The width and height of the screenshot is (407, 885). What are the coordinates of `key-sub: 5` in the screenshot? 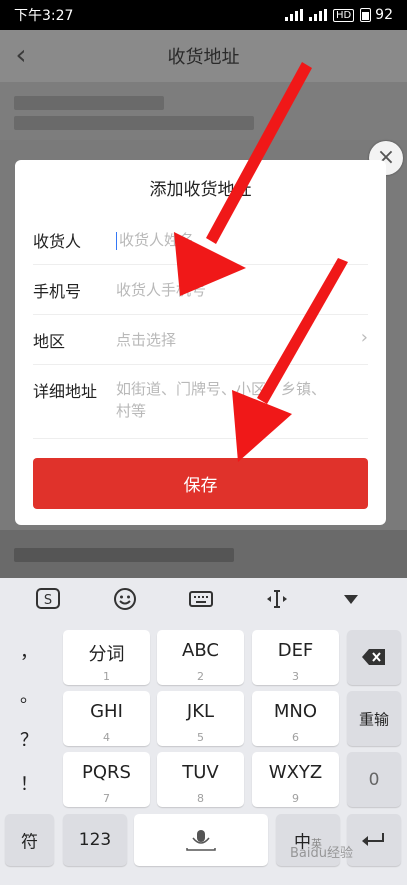 It's located at (200, 737).